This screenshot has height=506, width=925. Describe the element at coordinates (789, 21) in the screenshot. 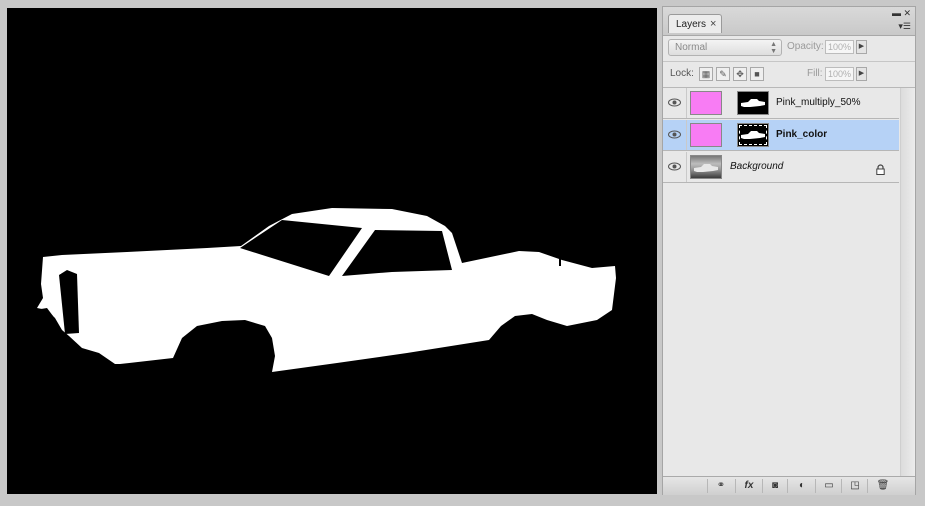

I see `panel-title-bar: Layers × ▬ ✕ ▾☰` at that location.